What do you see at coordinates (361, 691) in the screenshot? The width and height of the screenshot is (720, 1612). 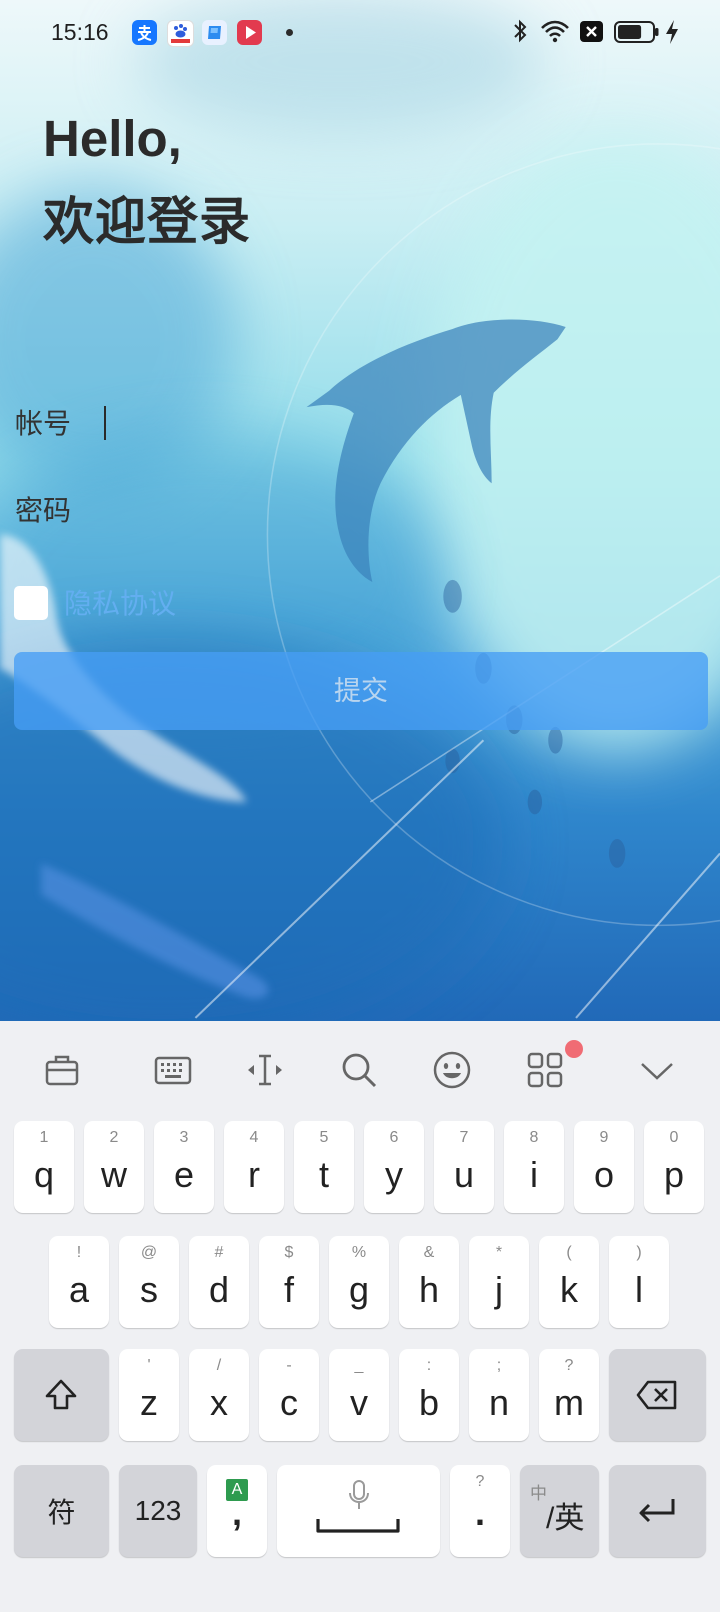 I see `submit-button: 提交` at bounding box center [361, 691].